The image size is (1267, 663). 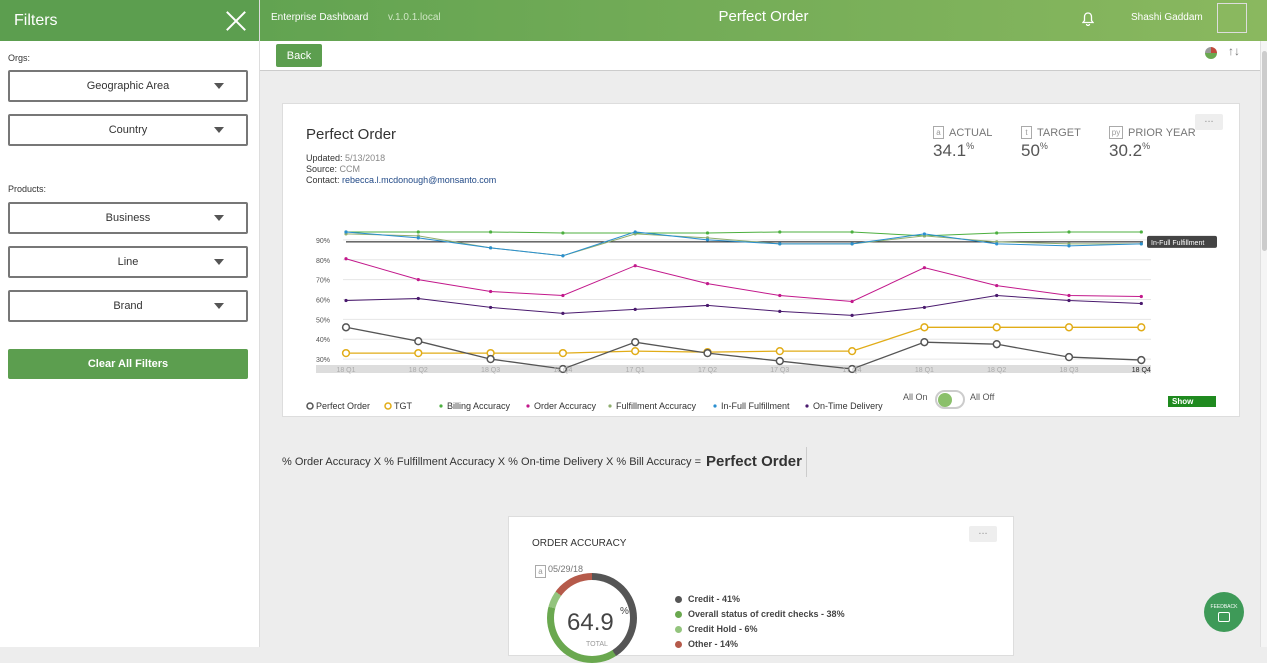 What do you see at coordinates (707, 599) in the screenshot?
I see `donut-legend-item: Credit - 41%` at bounding box center [707, 599].